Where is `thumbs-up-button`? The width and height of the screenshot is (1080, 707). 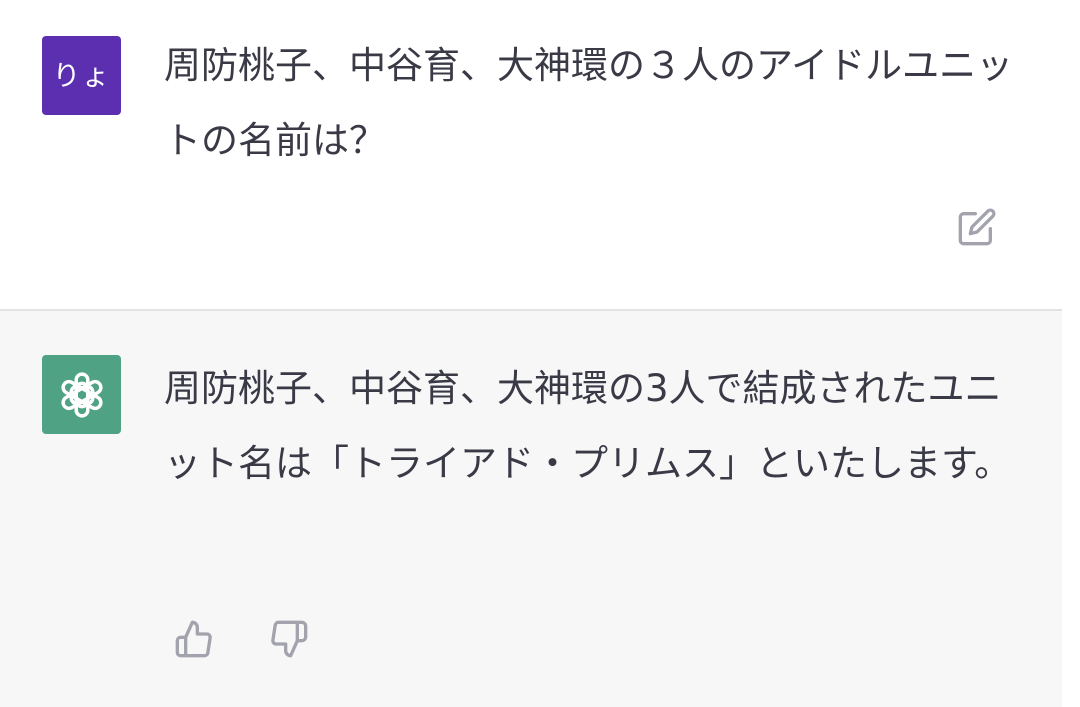
thumbs-up-button is located at coordinates (194, 639).